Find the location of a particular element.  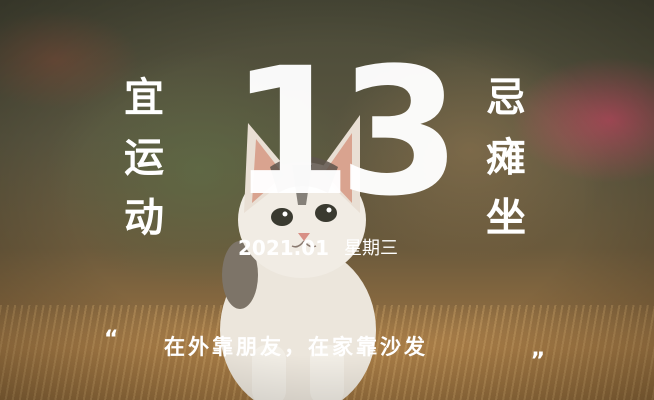

avoid-char-1: 瘫 is located at coordinates (506, 158).